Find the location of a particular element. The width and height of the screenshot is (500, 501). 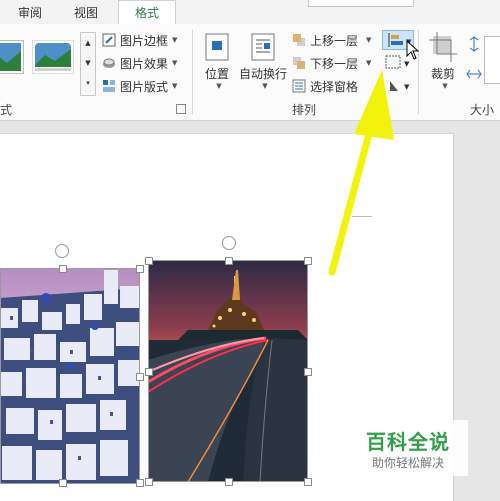

bring-forward-button: 上移一层 ▼ is located at coordinates (331, 40).